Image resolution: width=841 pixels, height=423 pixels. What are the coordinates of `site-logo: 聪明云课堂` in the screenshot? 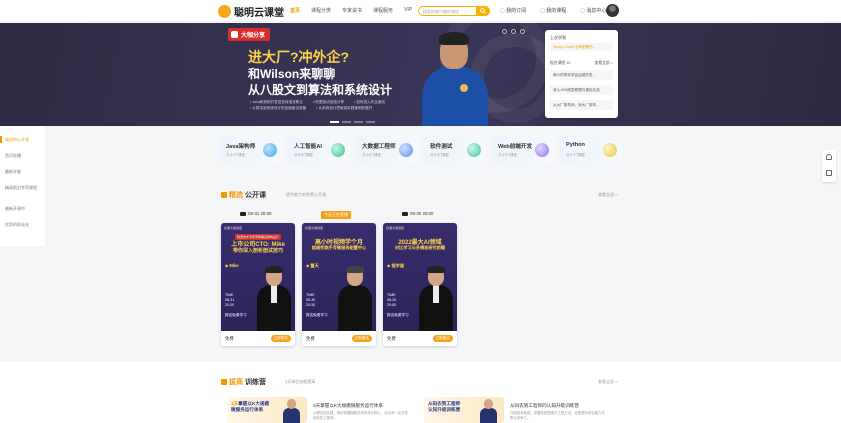 It's located at (251, 11).